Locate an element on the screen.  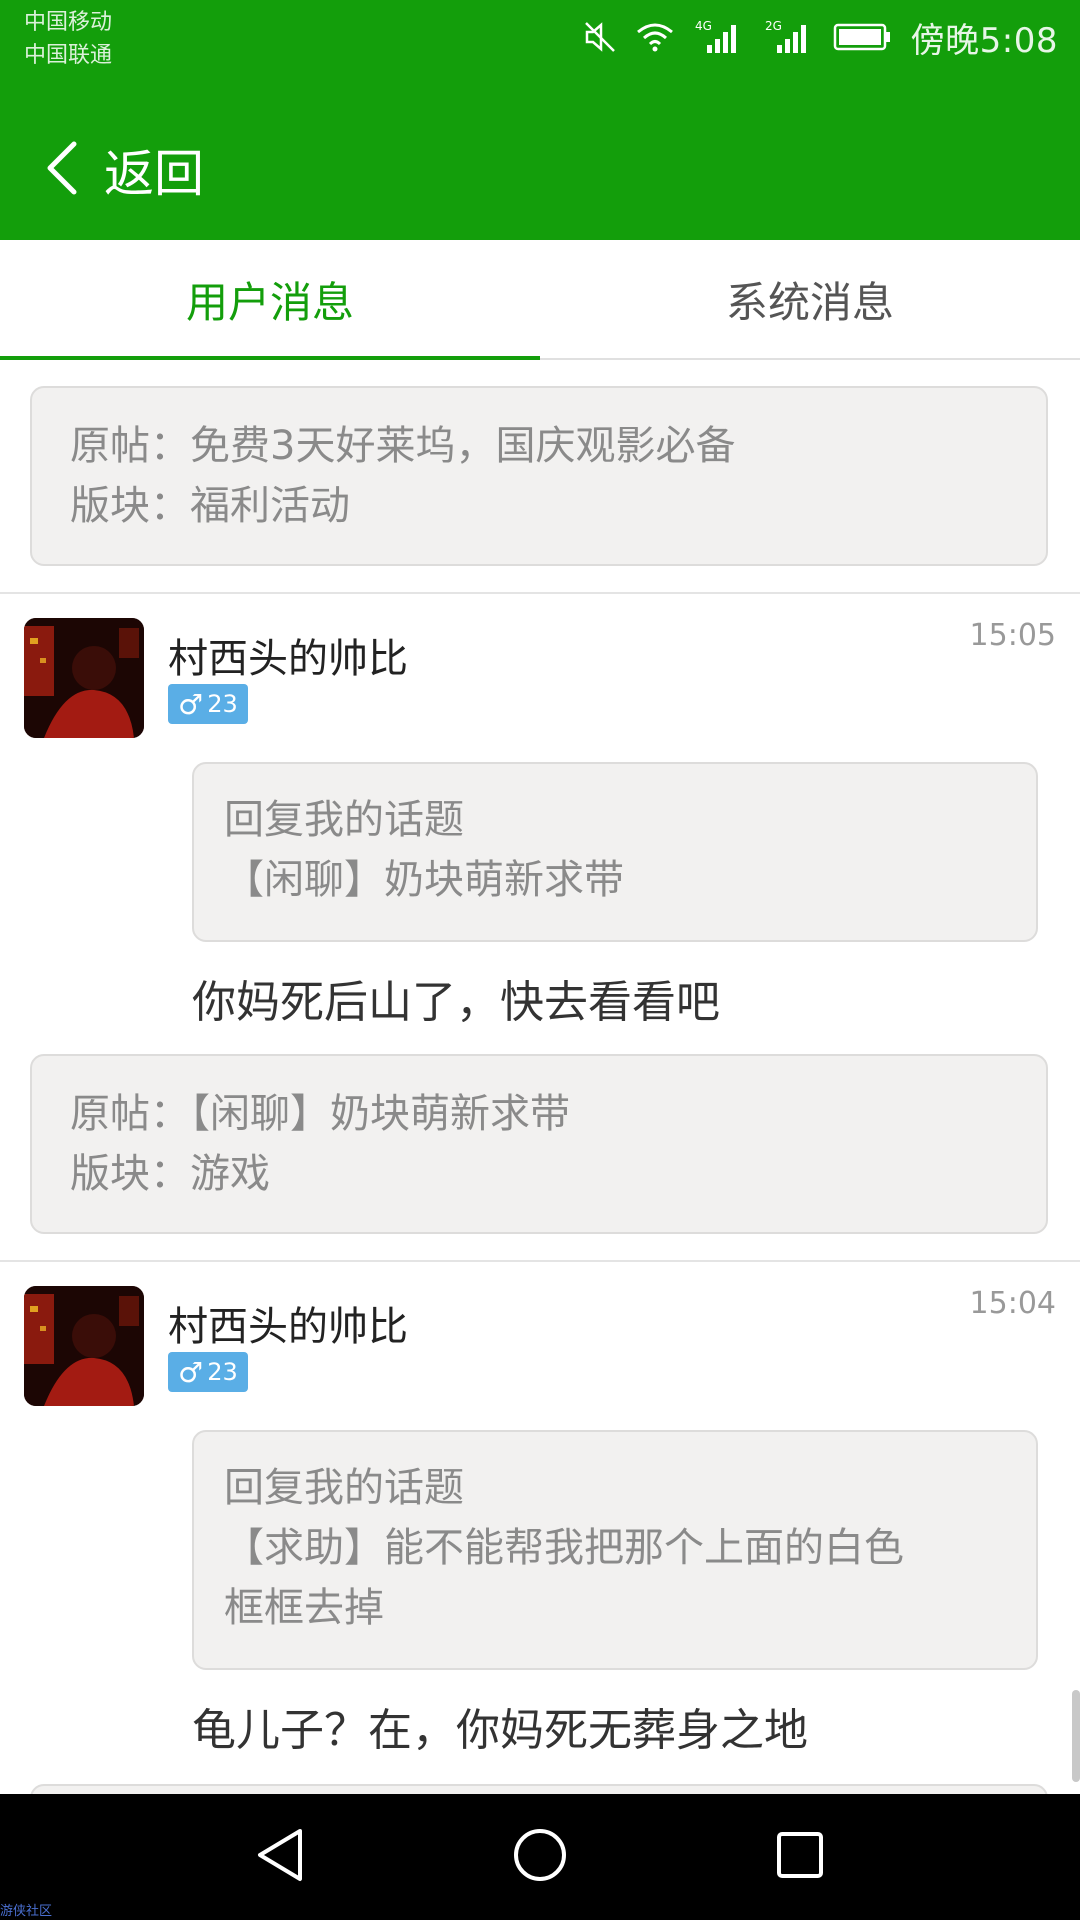
wifi-icon is located at coordinates (655, 37).